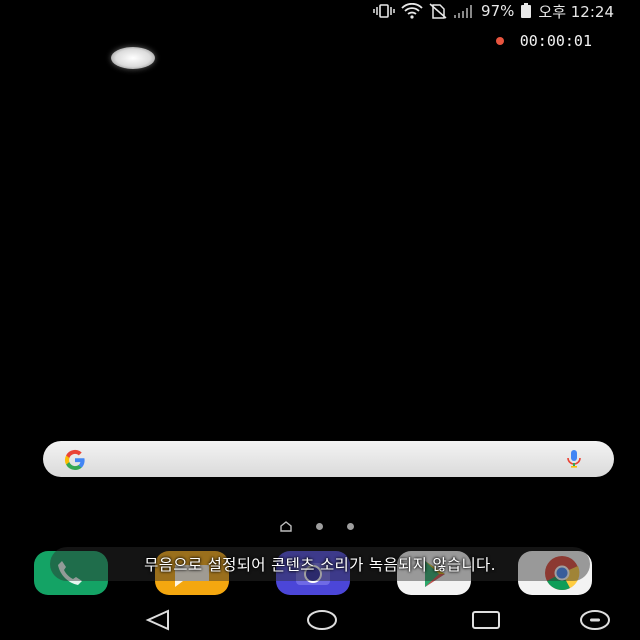 The image size is (640, 640). What do you see at coordinates (75, 462) in the screenshot?
I see `google-g-icon` at bounding box center [75, 462].